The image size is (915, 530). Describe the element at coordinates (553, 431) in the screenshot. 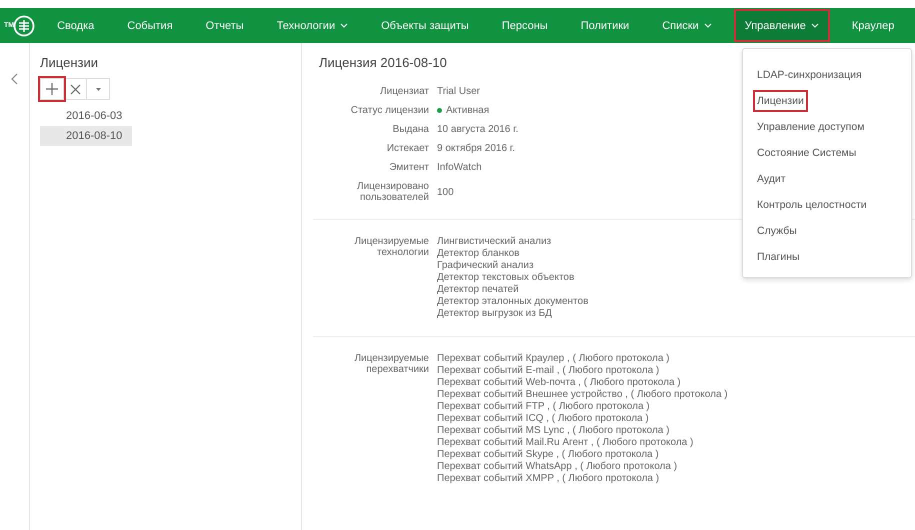

I see `list-entry: Перехват событий MS Lync , ( Любого протокола )` at that location.